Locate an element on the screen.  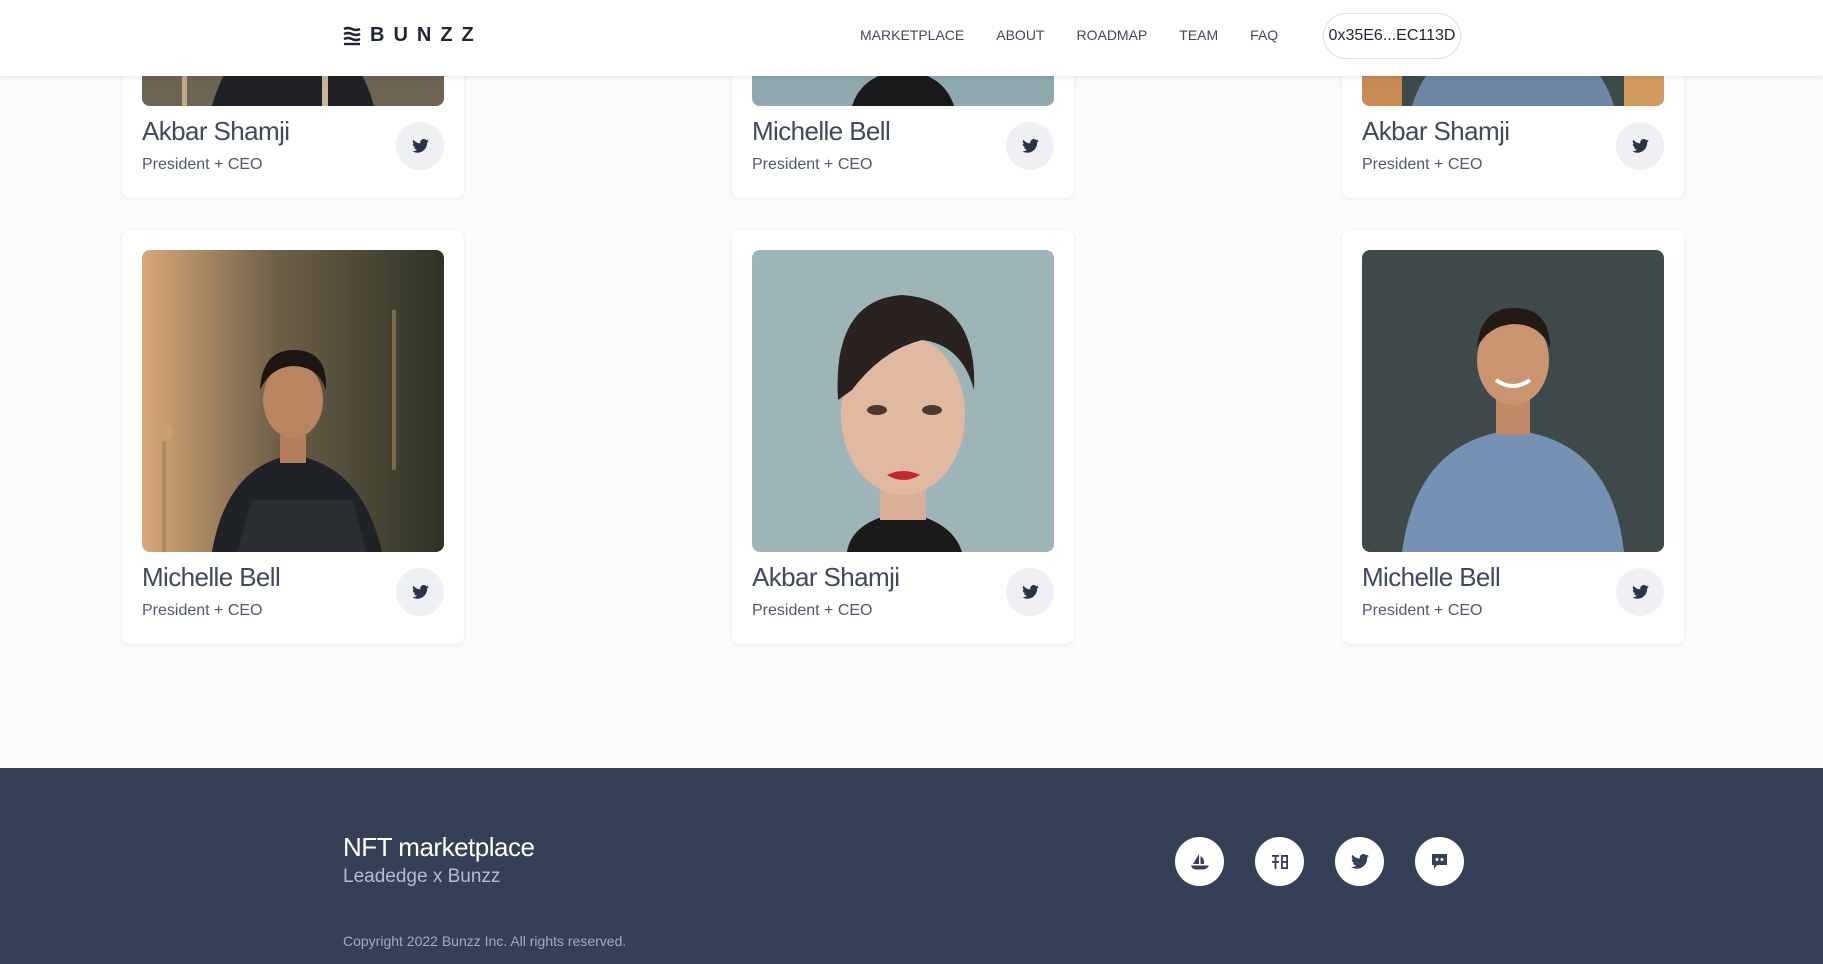
wallet-button: 0x35E6...EC113D is located at coordinates (1392, 36).